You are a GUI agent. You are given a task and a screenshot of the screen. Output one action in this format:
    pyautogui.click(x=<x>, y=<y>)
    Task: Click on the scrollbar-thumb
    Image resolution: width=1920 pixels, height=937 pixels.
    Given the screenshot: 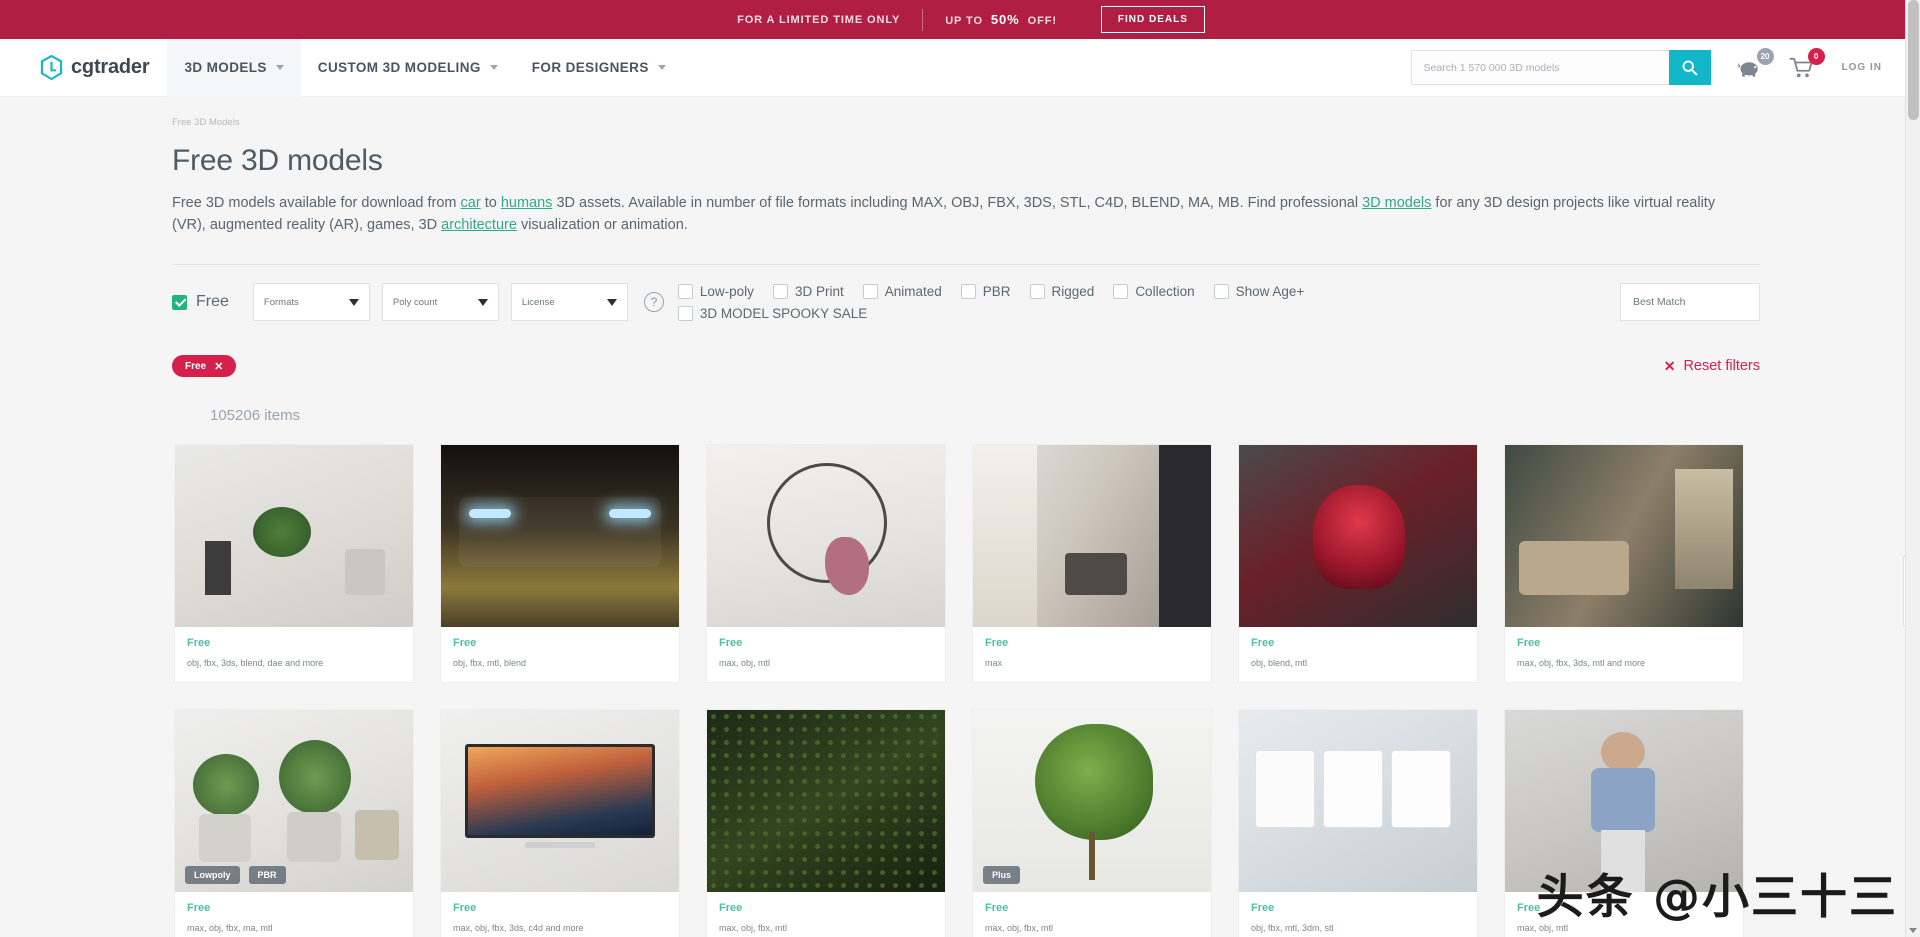 What is the action you would take?
    pyautogui.click(x=1913, y=60)
    